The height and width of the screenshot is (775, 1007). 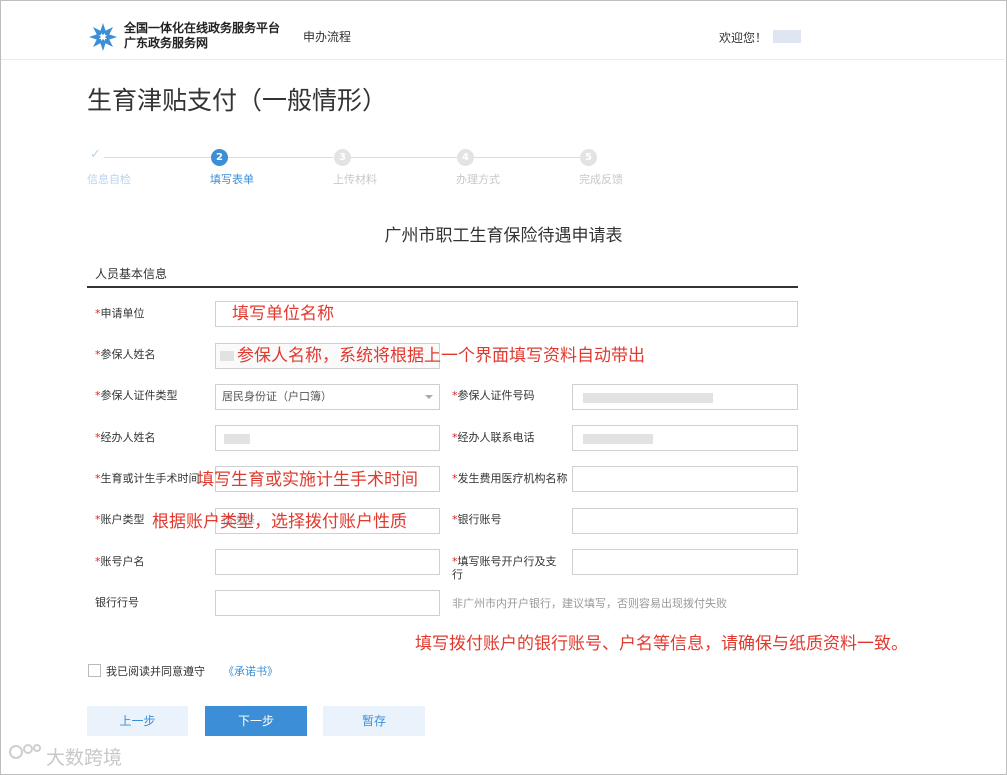 I want to click on gov-logo-icon, so click(x=103, y=37).